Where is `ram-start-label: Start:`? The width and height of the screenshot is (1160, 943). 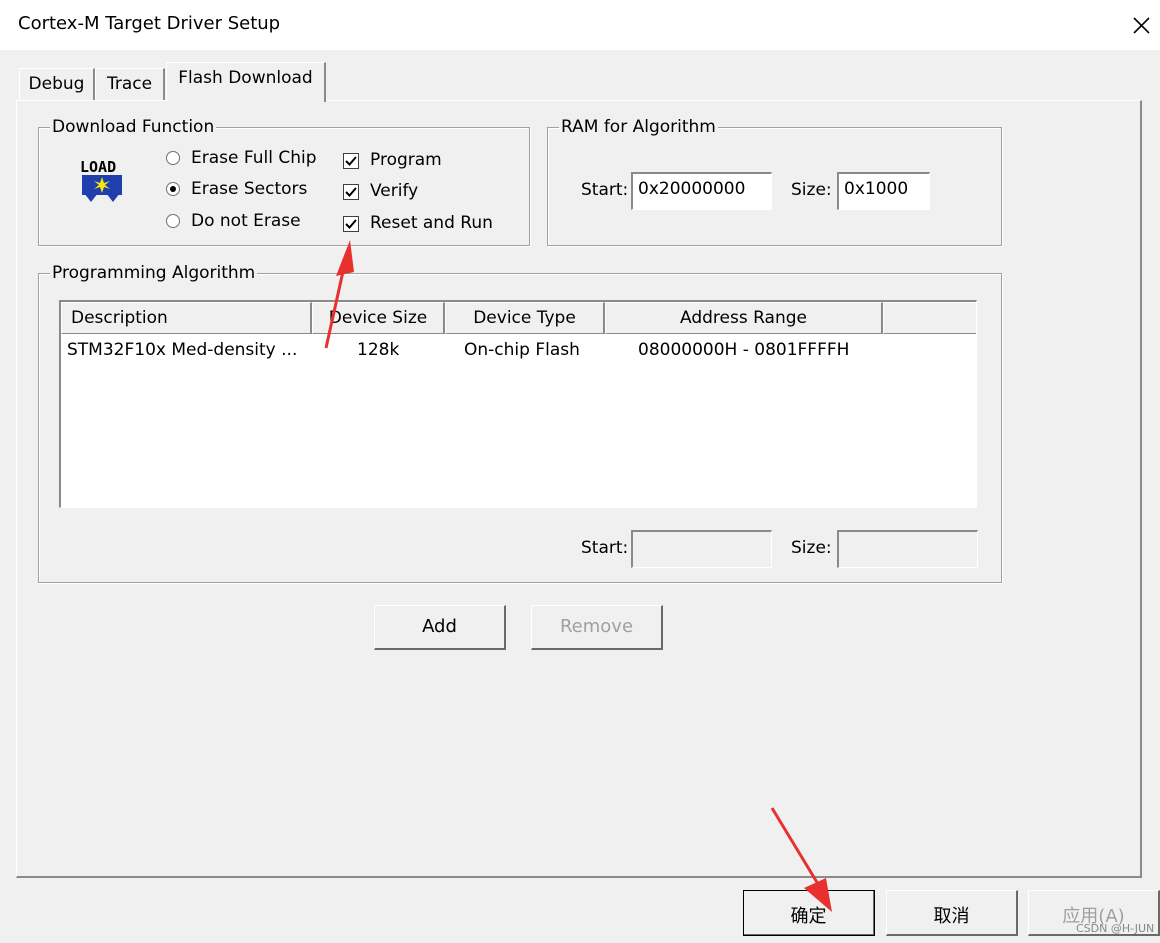 ram-start-label: Start: is located at coordinates (605, 190).